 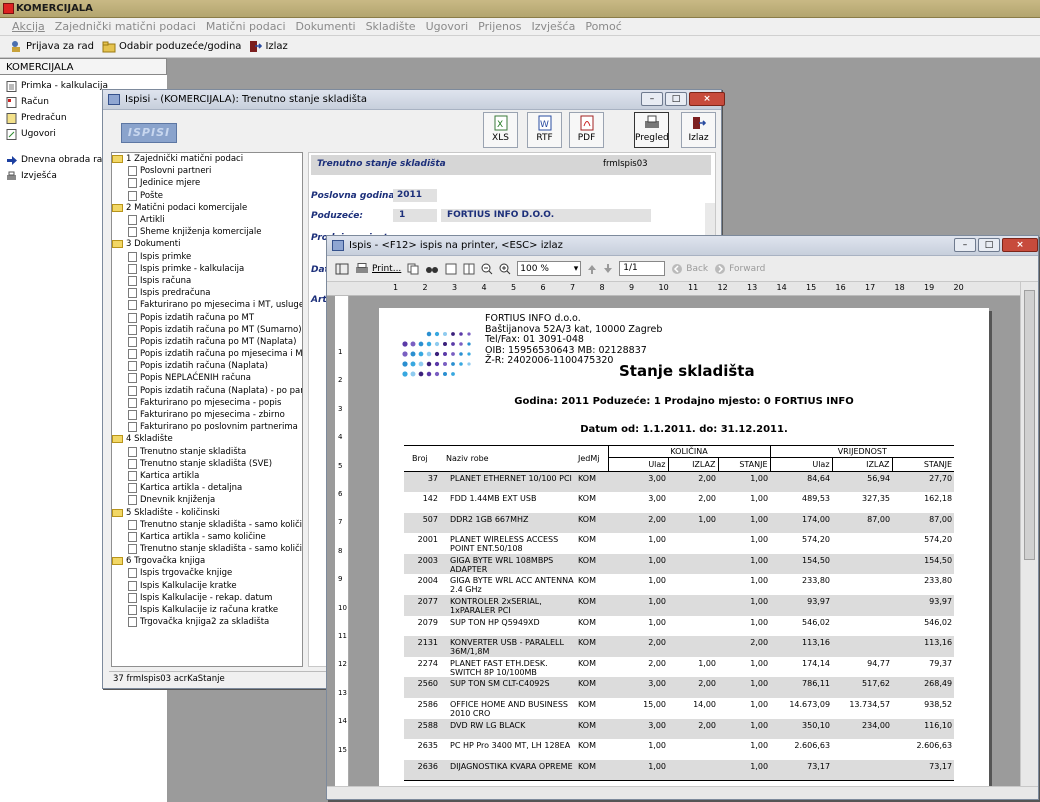 What do you see at coordinates (246, 26) in the screenshot?
I see `menu-maticni: Matični podaci` at bounding box center [246, 26].